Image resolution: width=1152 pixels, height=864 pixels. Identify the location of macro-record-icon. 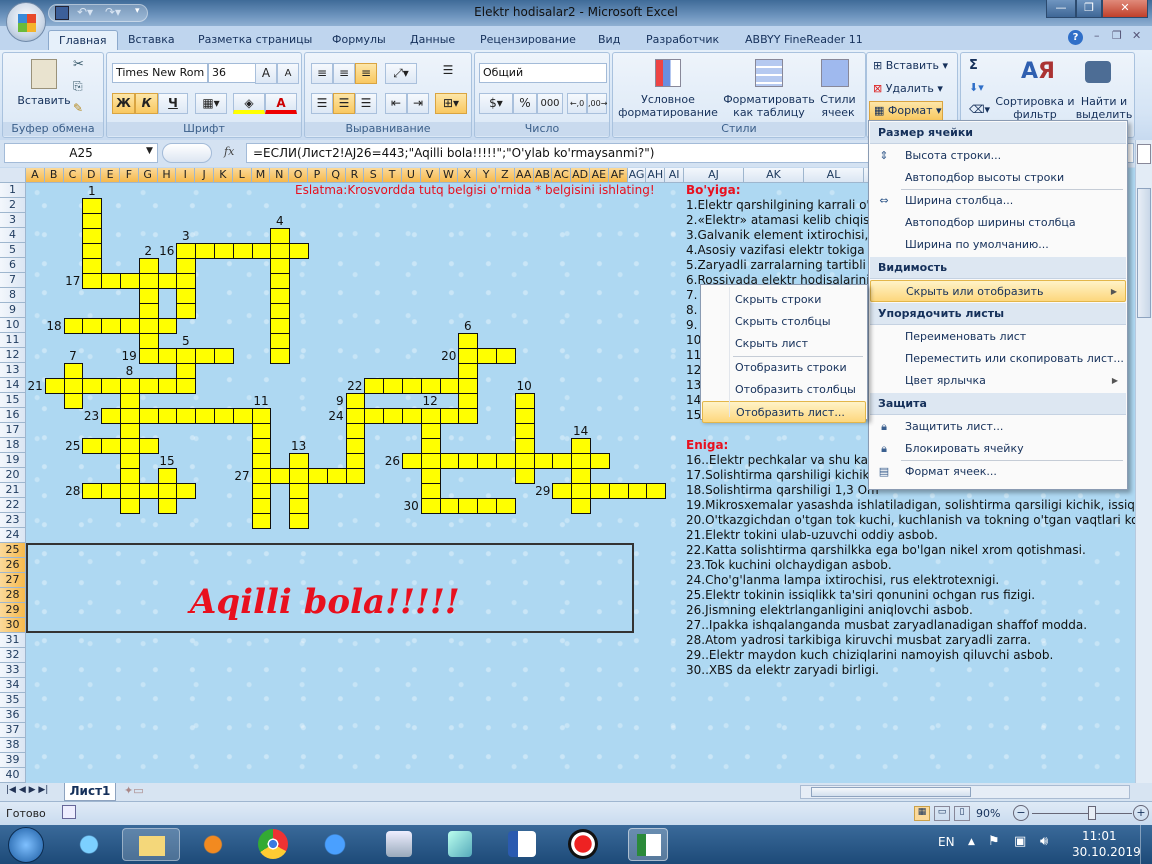
(69, 812).